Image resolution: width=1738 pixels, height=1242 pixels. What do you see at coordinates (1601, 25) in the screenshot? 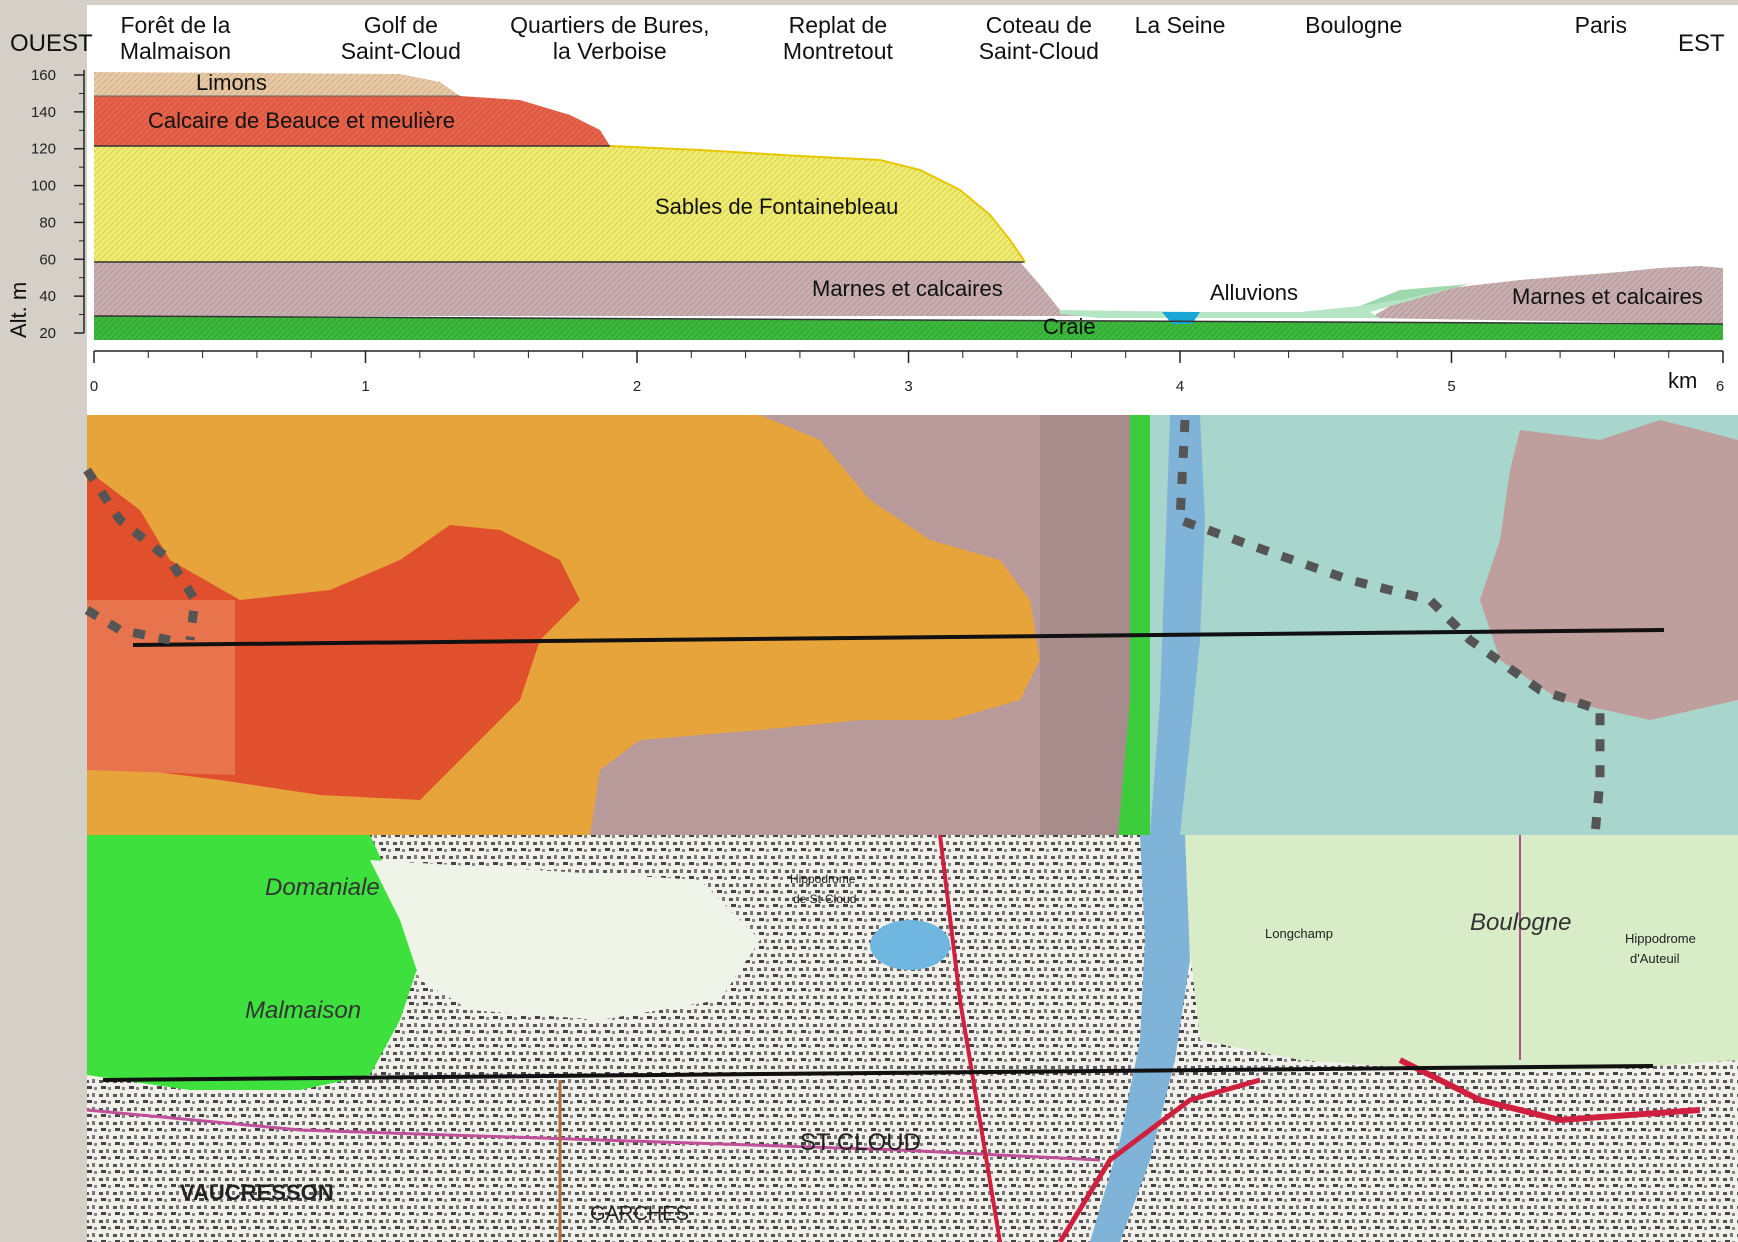
I see `place-label: Paris` at bounding box center [1601, 25].